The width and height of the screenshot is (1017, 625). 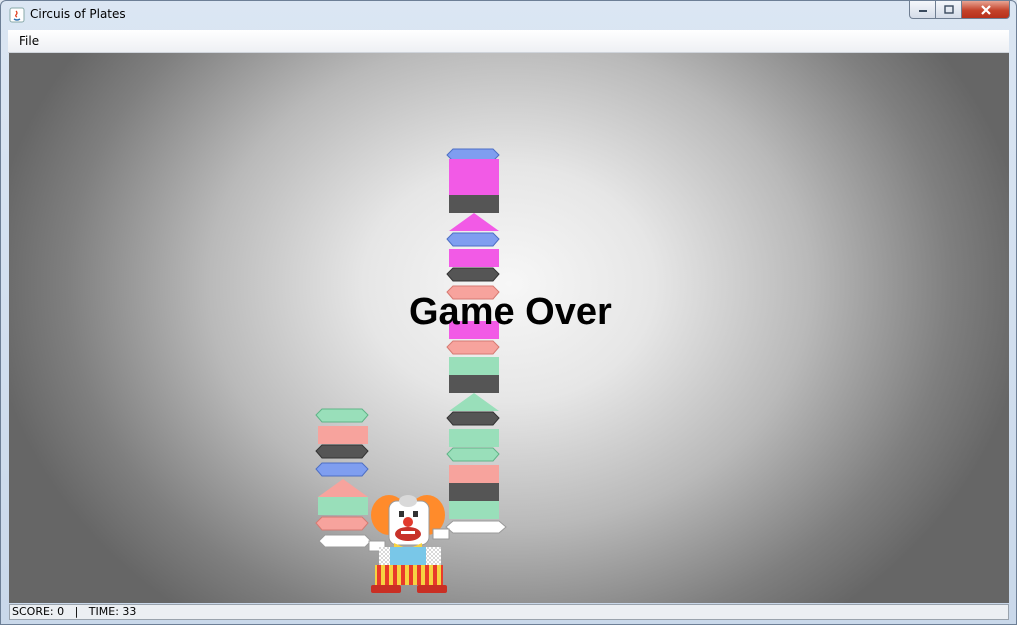 What do you see at coordinates (474, 222) in the screenshot?
I see `triangle-magenta` at bounding box center [474, 222].